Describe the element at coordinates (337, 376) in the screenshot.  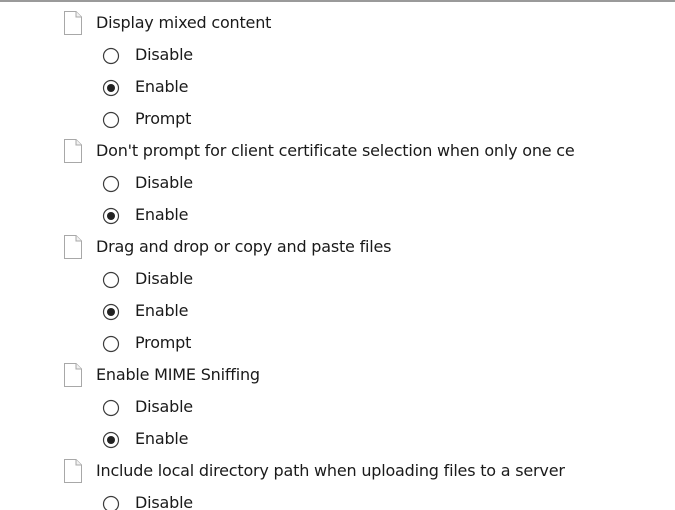
I see `setting-enable-mime-sniffing: Enable MIME Sniffing` at that location.